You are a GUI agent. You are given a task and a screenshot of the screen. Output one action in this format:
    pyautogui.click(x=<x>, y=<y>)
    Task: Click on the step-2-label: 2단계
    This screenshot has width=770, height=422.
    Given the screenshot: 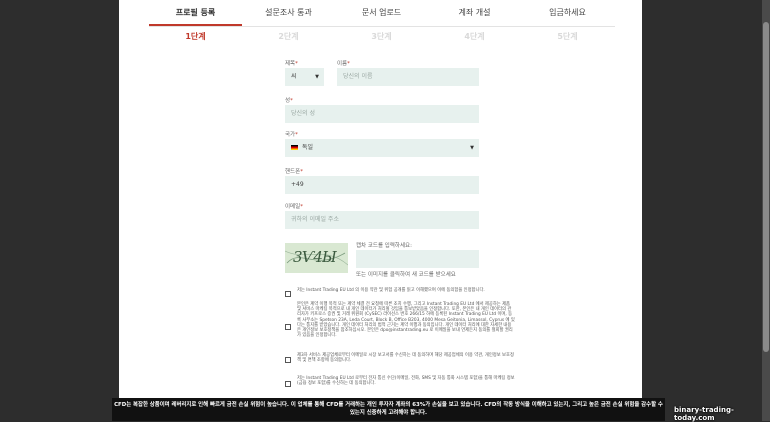 What is the action you would take?
    pyautogui.click(x=288, y=36)
    